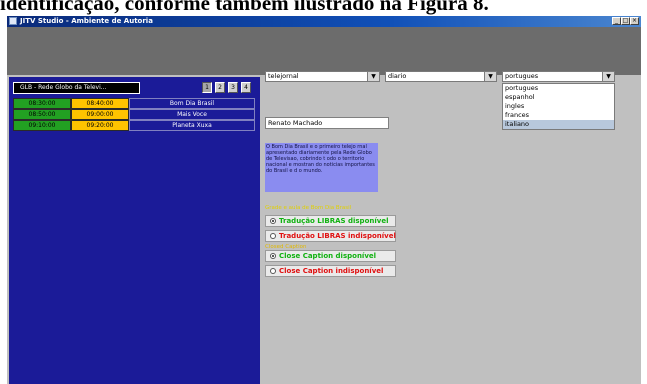 This screenshot has height=384, width=647. I want to click on app-icon, so click(13, 21).